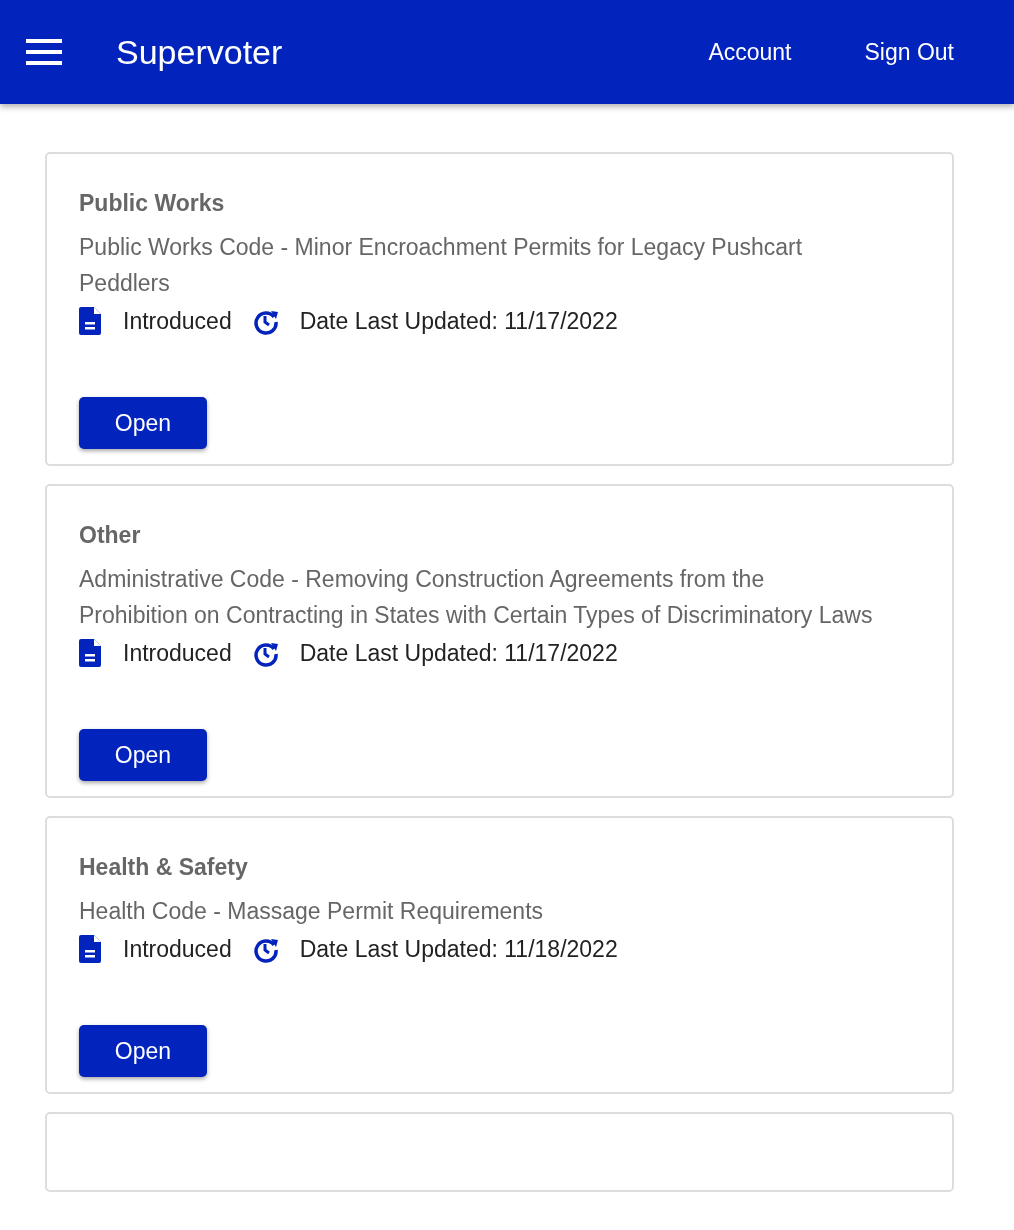 This screenshot has height=1230, width=1014. Describe the element at coordinates (44, 52) in the screenshot. I see `menu-icon` at that location.